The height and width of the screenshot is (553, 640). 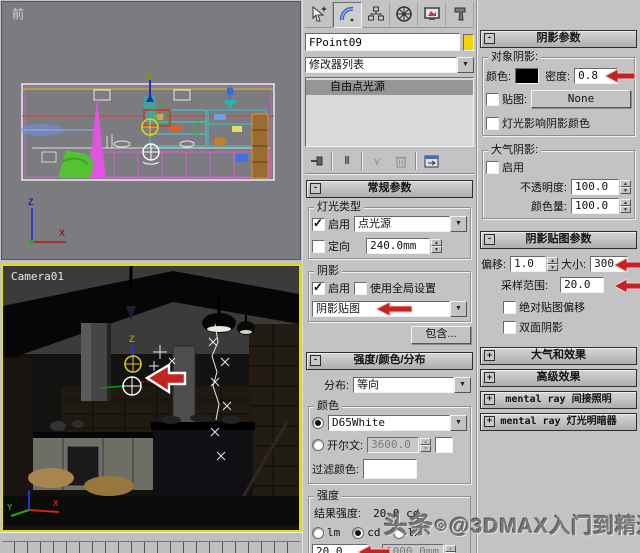 What do you see at coordinates (10, 507) in the screenshot?
I see `svg-text: Y` at bounding box center [10, 507].